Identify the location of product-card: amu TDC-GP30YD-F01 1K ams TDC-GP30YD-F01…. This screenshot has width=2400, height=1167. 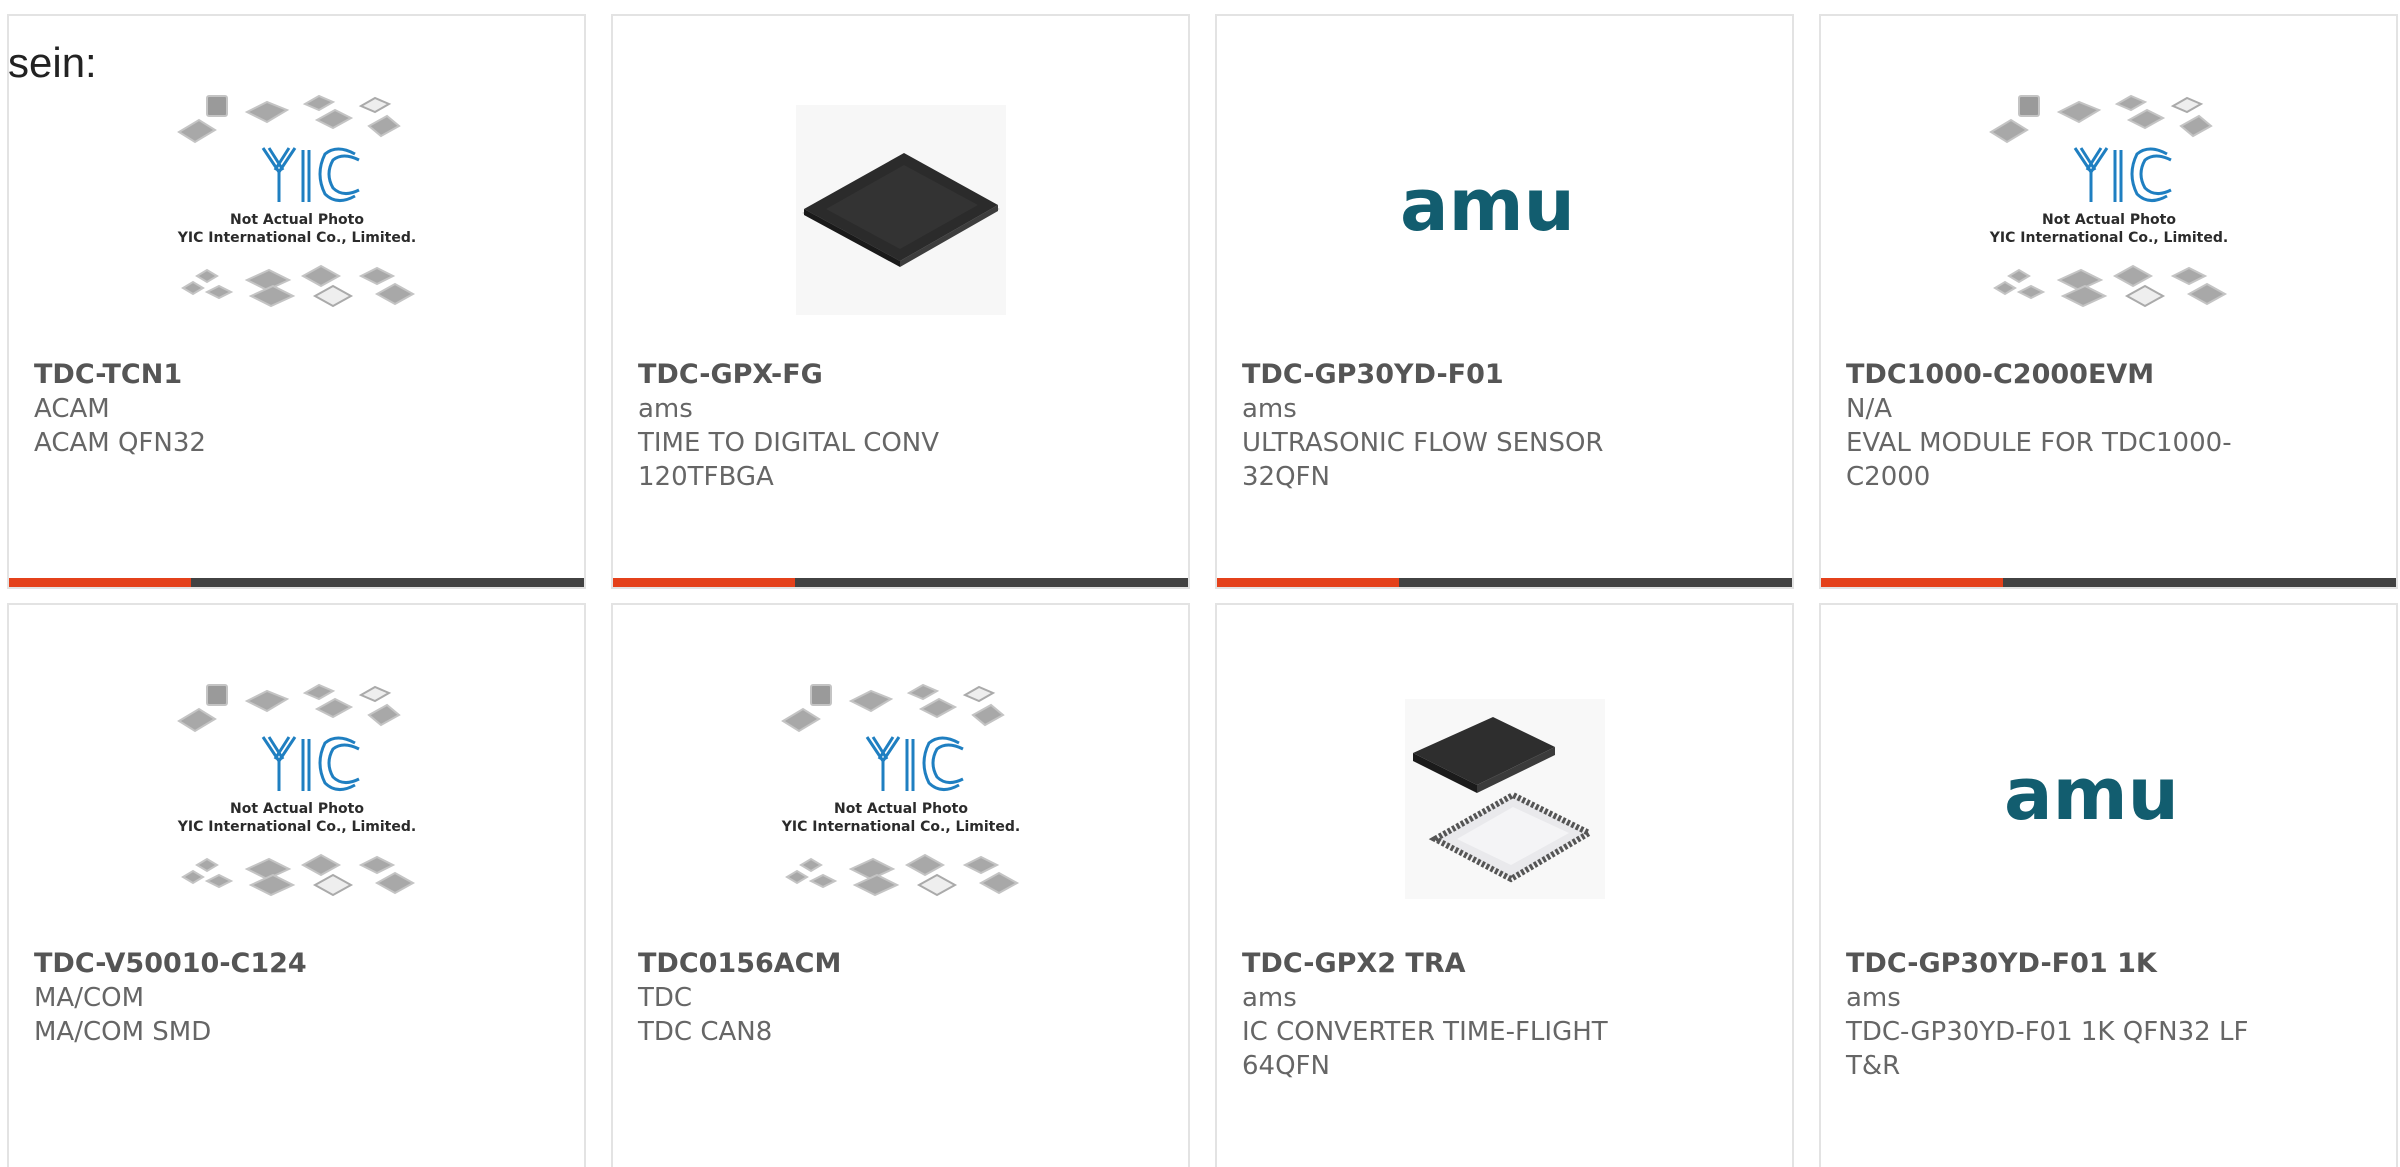
(2108, 885).